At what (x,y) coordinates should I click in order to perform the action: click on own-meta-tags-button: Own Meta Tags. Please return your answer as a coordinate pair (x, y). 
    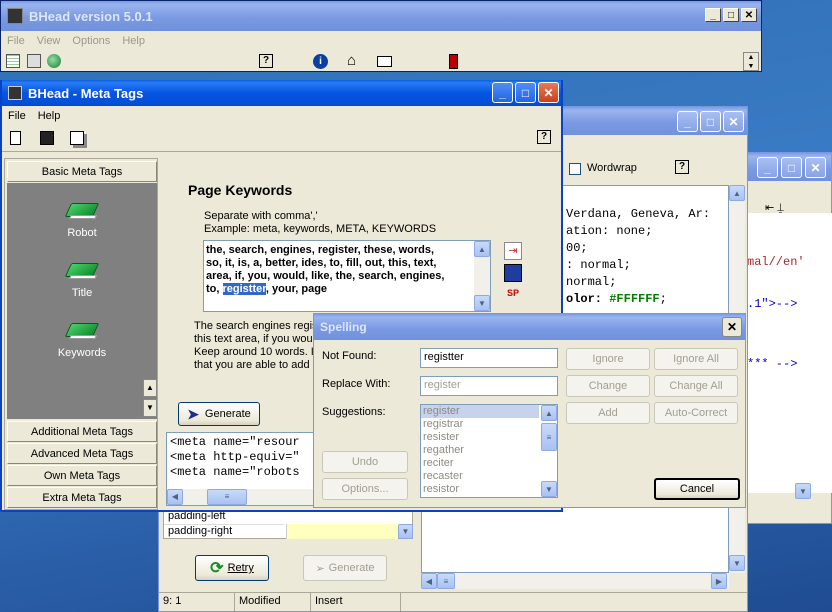
    Looking at the image, I should click on (82, 475).